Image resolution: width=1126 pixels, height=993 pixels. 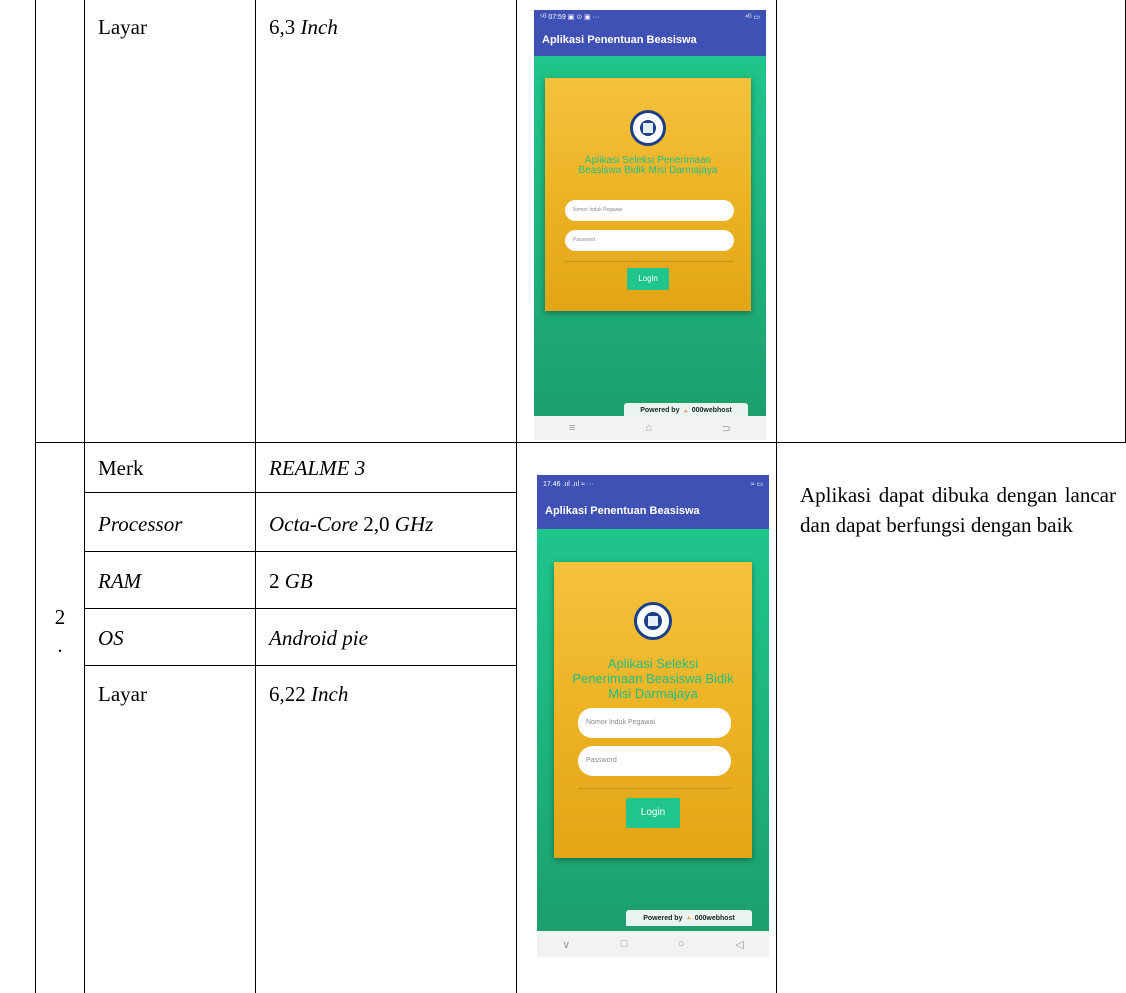 What do you see at coordinates (568, 484) in the screenshot?
I see `status-left: 17.46 .ııl .ııl ≈ ···` at bounding box center [568, 484].